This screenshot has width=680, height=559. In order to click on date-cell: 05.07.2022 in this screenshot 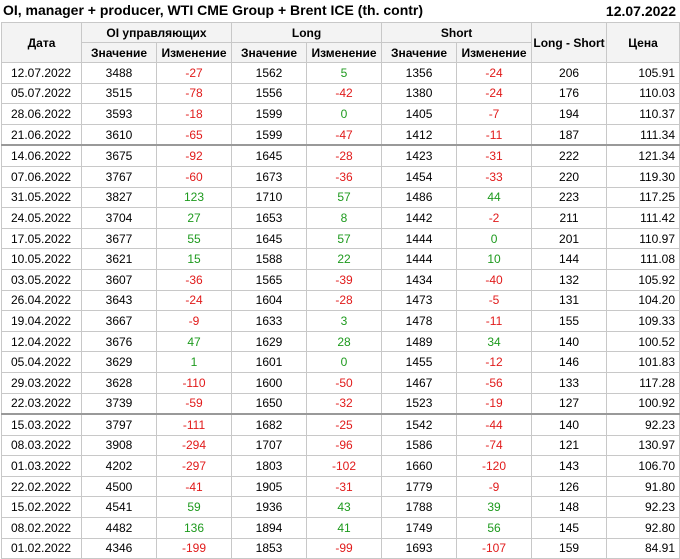, I will do `click(41, 93)`.